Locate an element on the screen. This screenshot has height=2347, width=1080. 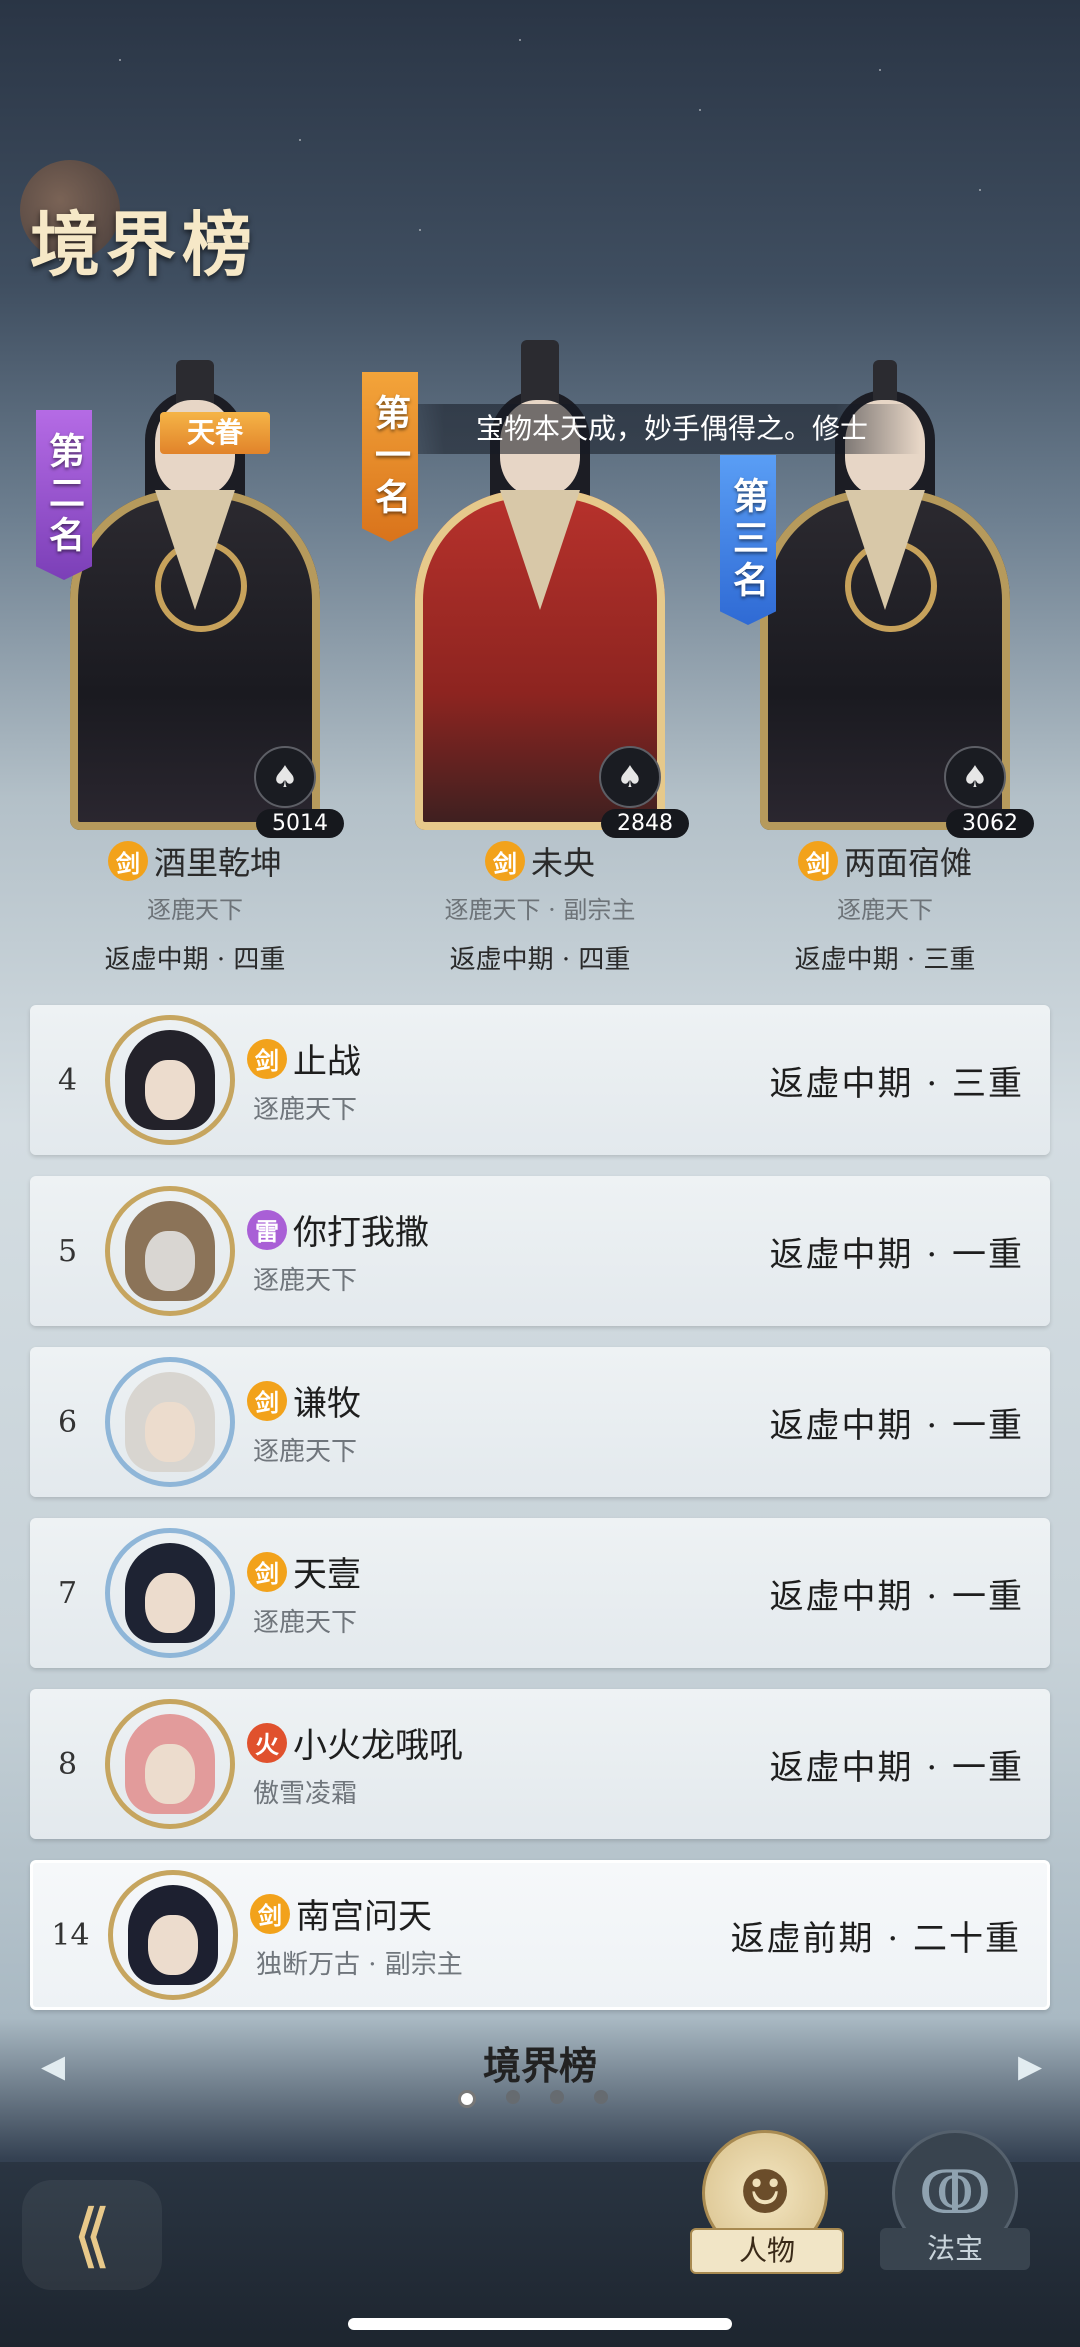
player-name: 小火龙哦吼 is located at coordinates (378, 1746).